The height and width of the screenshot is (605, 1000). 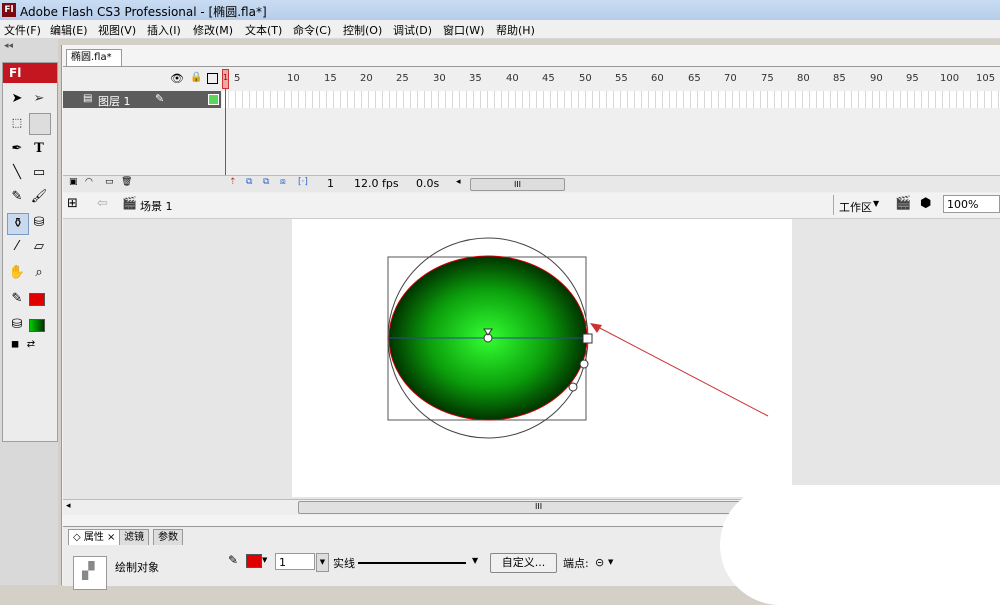 What do you see at coordinates (137, 567) in the screenshot?
I see `object-type: 绘制对象` at bounding box center [137, 567].